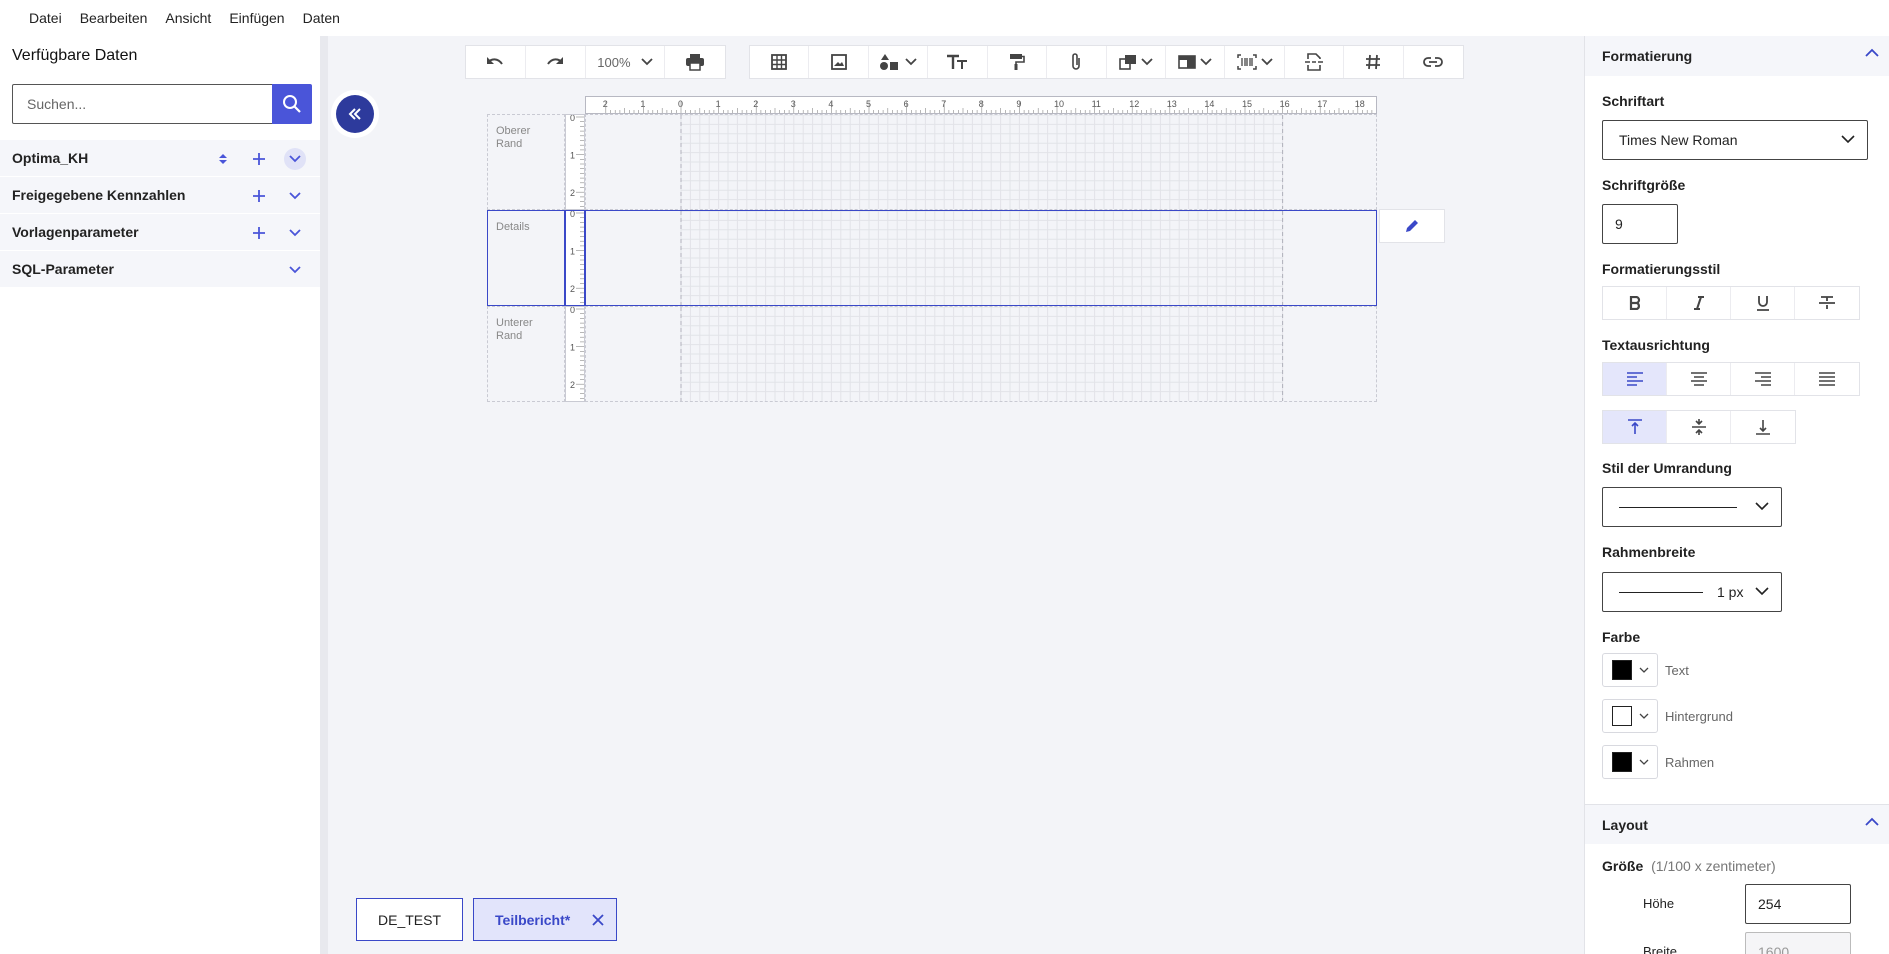  I want to click on print-icon, so click(695, 62).